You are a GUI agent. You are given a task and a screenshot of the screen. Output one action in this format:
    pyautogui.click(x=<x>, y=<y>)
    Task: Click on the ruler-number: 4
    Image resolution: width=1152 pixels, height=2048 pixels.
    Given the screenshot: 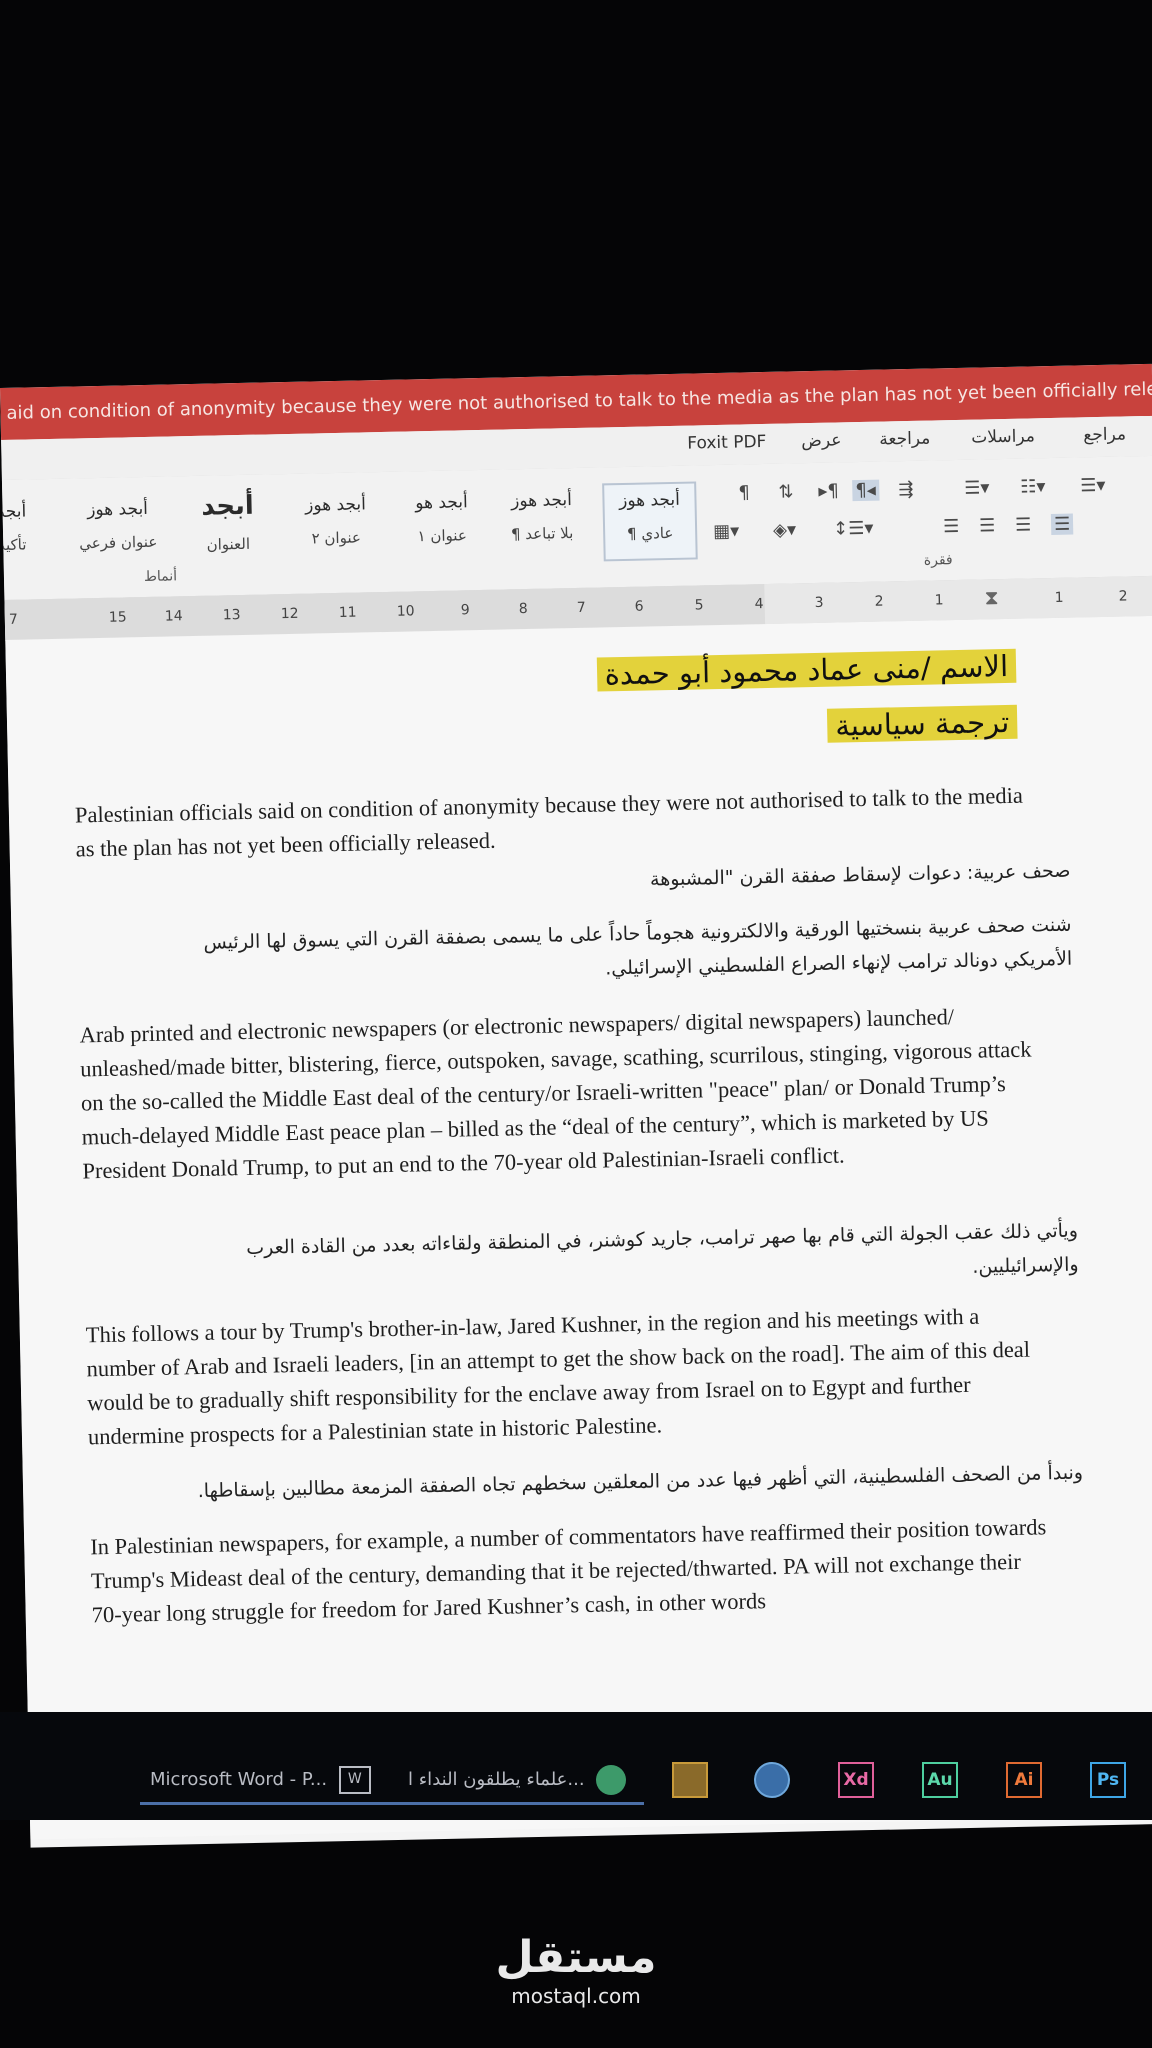 What is the action you would take?
    pyautogui.click(x=759, y=604)
    